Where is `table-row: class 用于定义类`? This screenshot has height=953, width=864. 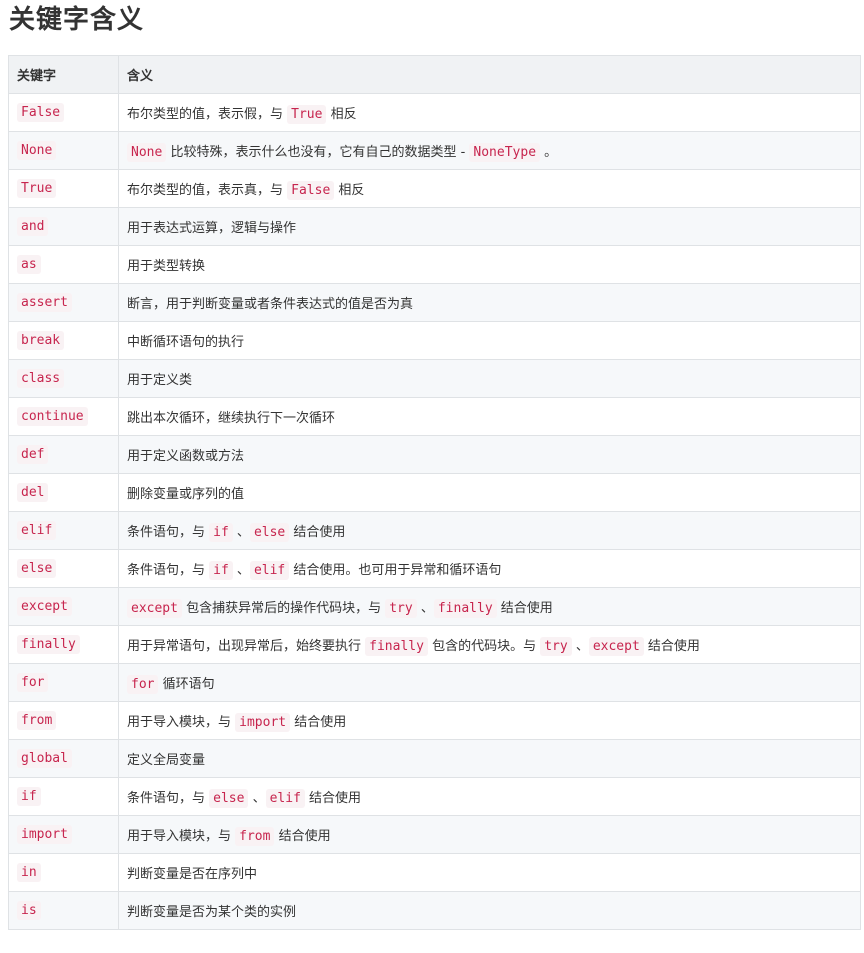
table-row: class 用于定义类 is located at coordinates (434, 378).